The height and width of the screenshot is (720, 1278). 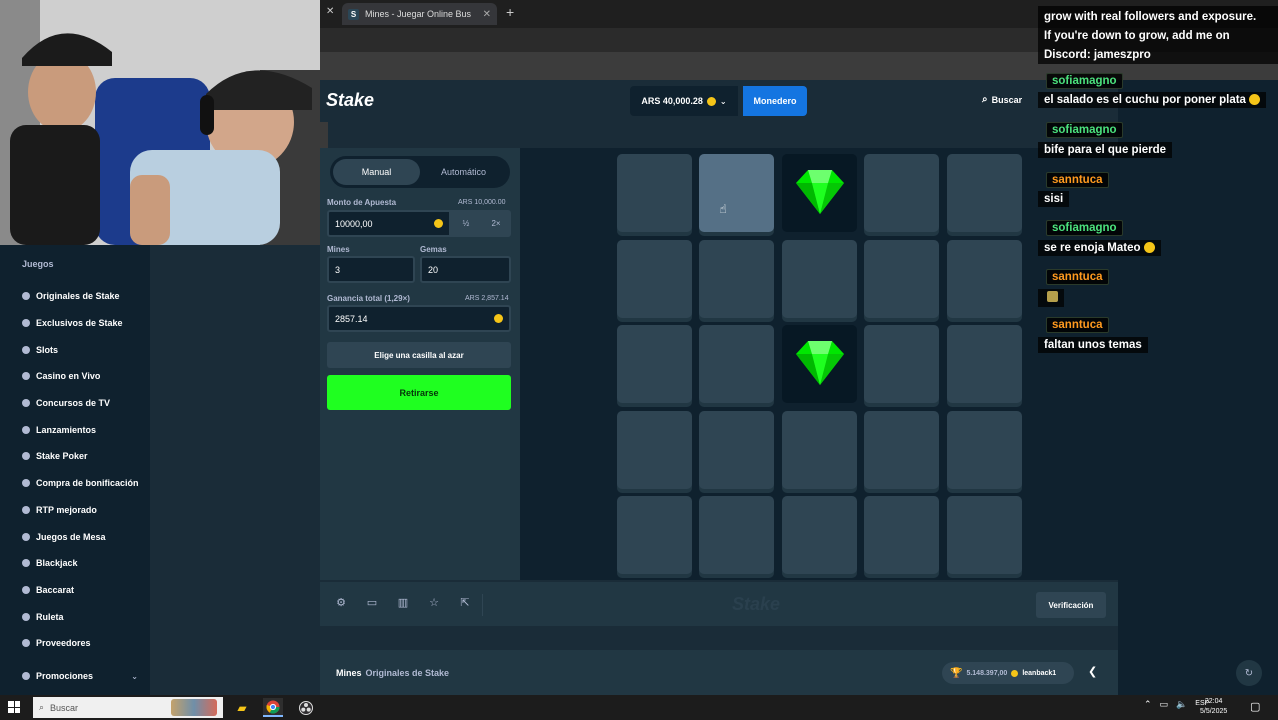 I want to click on stats-icon: ▥, so click(x=403, y=602).